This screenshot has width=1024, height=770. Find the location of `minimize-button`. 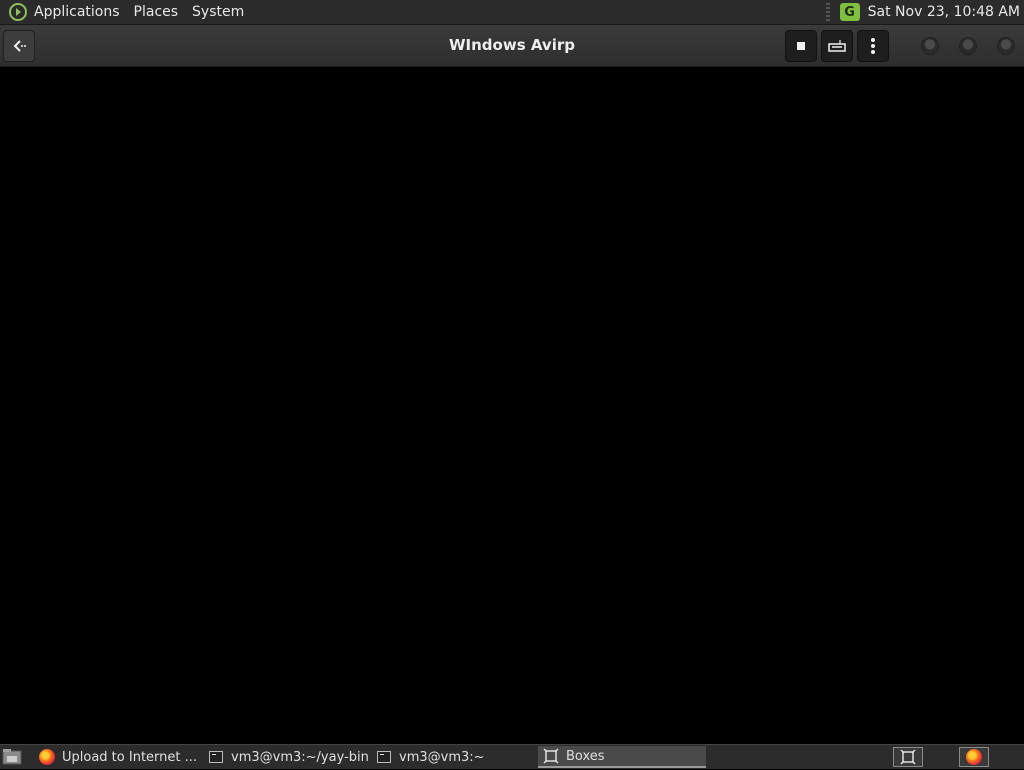

minimize-button is located at coordinates (930, 46).